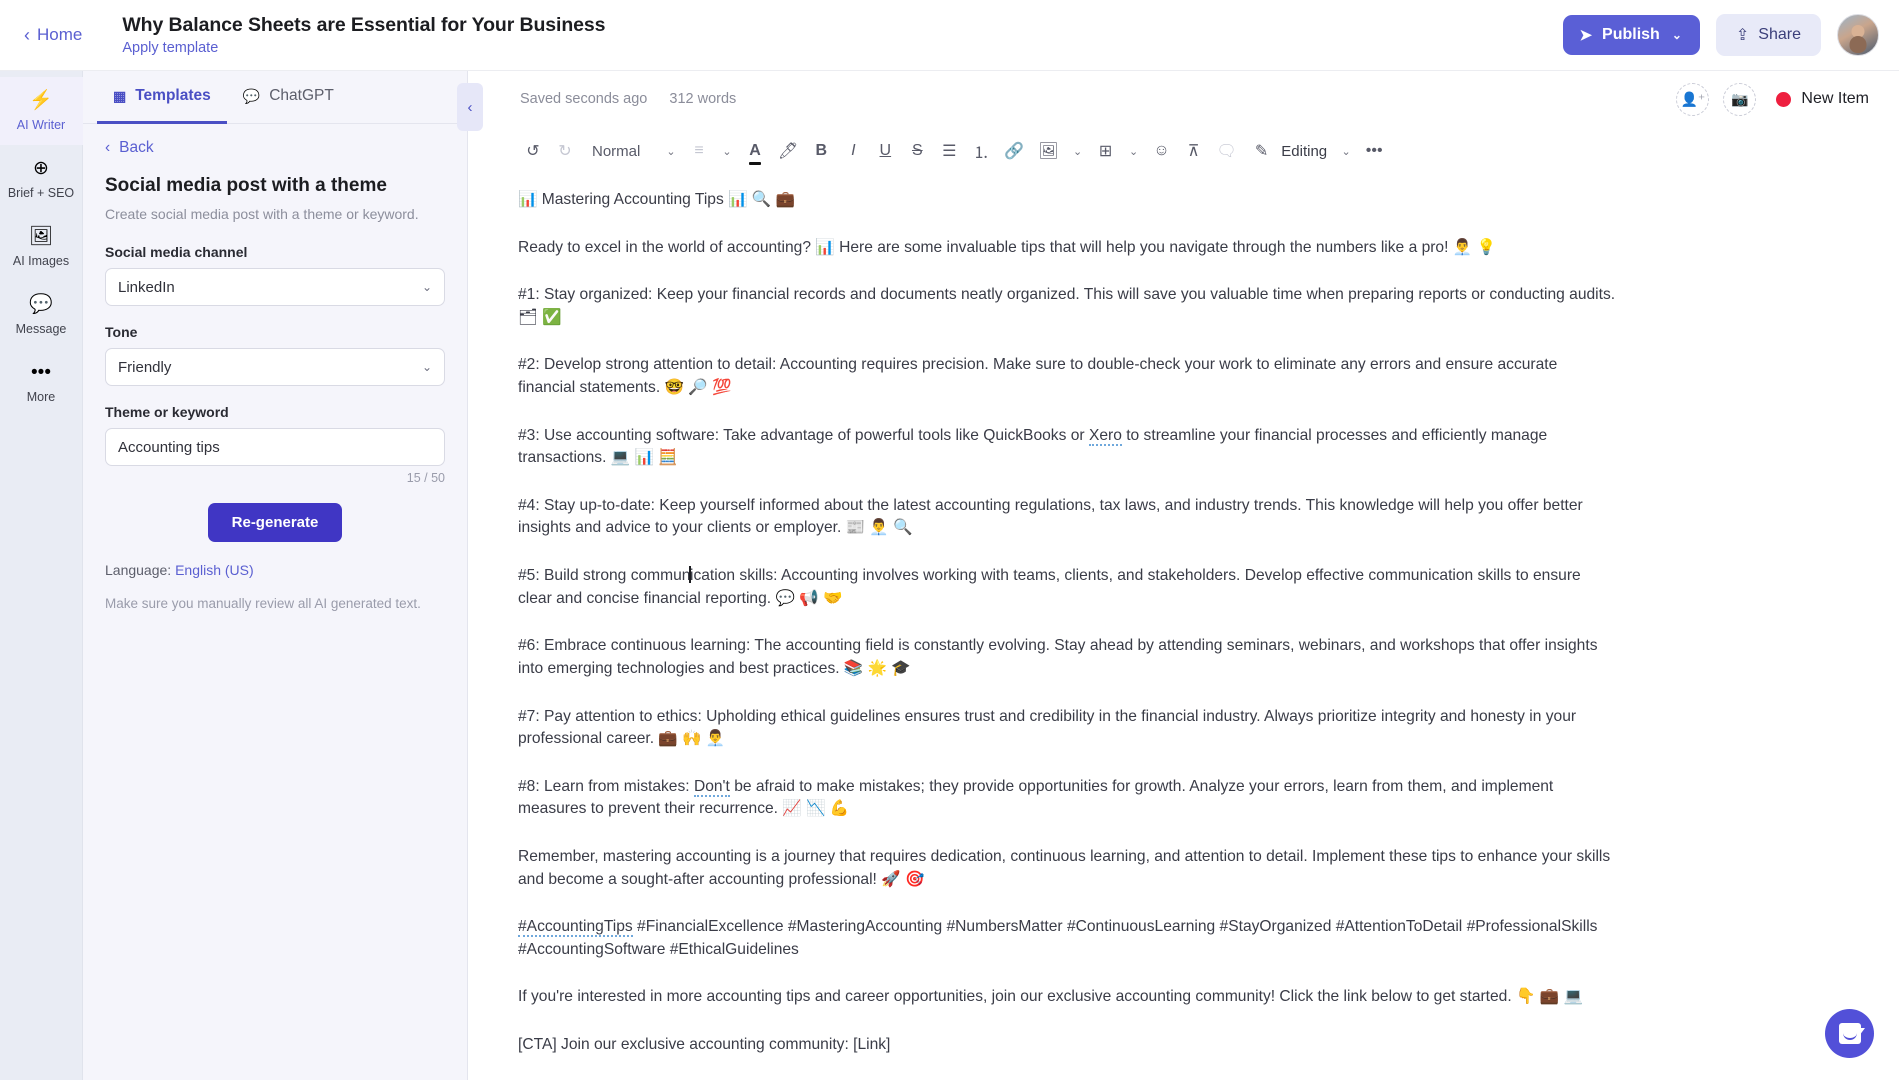 This screenshot has width=1899, height=1080. Describe the element at coordinates (53, 35) in the screenshot. I see `home-back-button: ‹ Home` at that location.